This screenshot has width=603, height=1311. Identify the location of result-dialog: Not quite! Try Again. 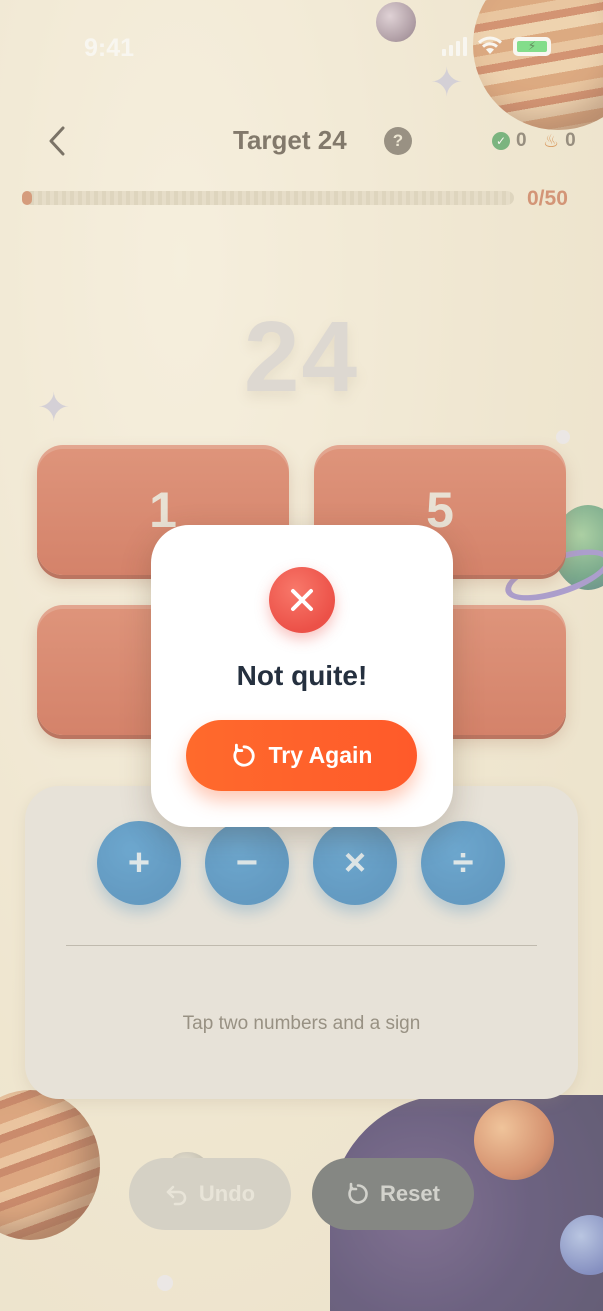
(302, 676).